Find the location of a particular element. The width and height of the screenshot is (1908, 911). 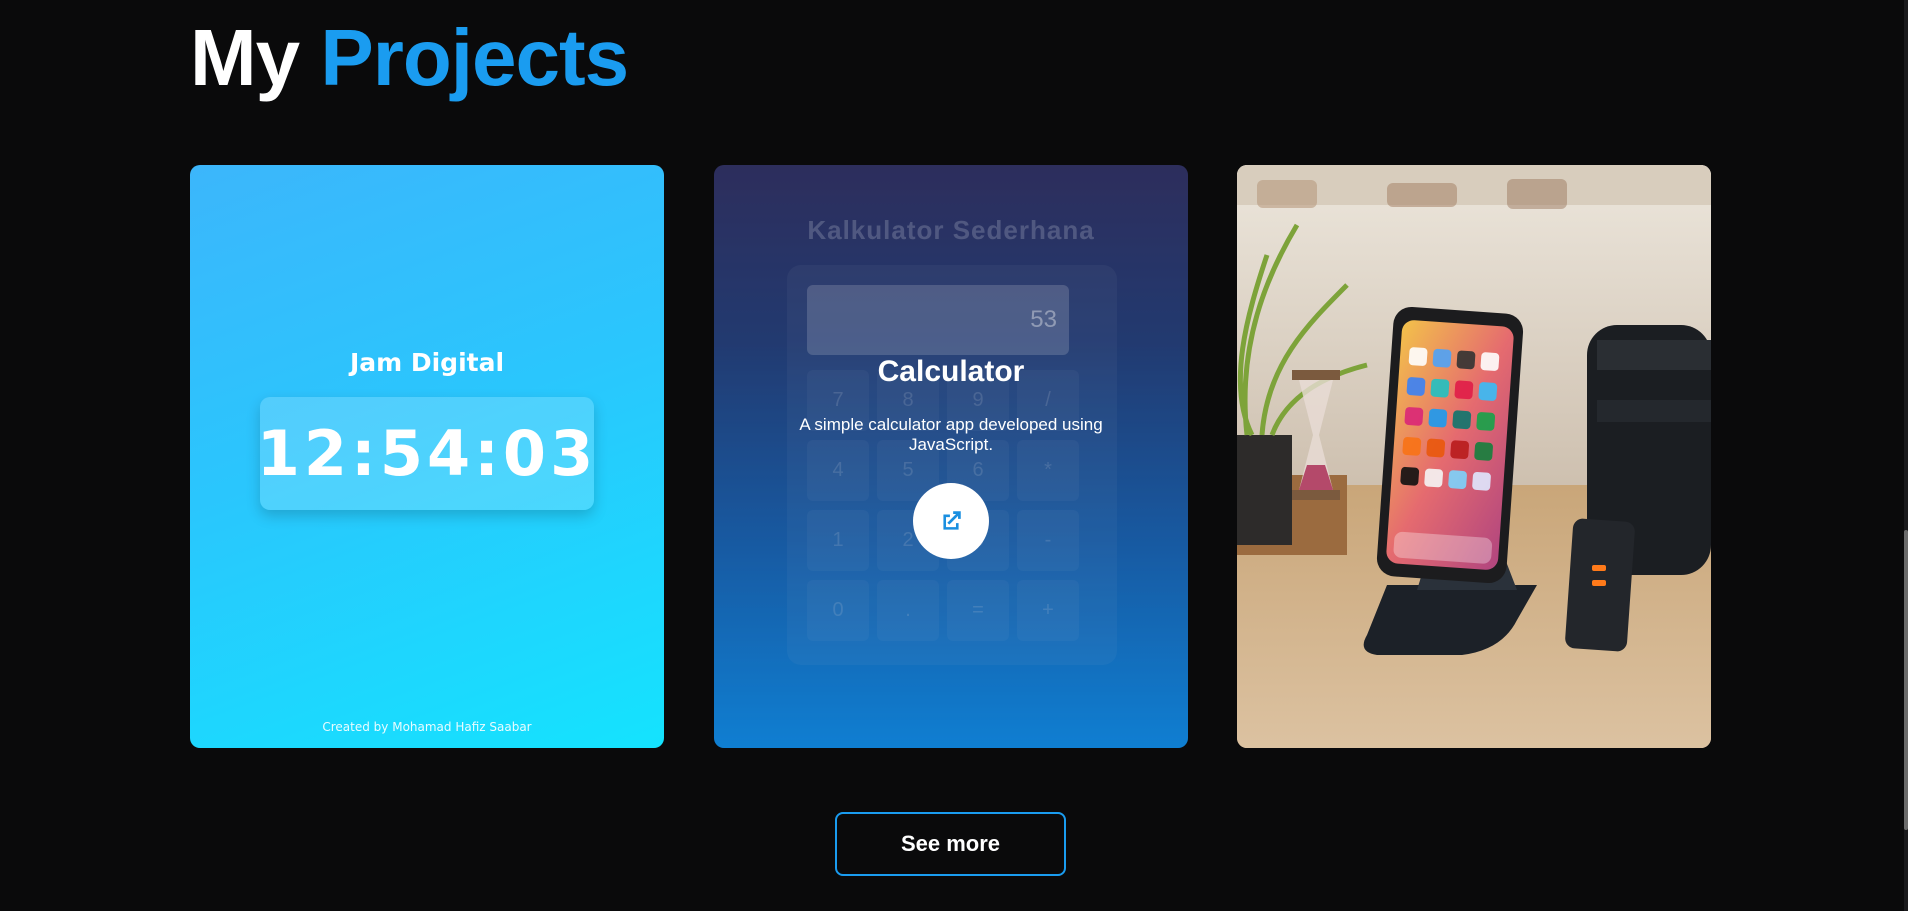

external-link-icon is located at coordinates (952, 520).